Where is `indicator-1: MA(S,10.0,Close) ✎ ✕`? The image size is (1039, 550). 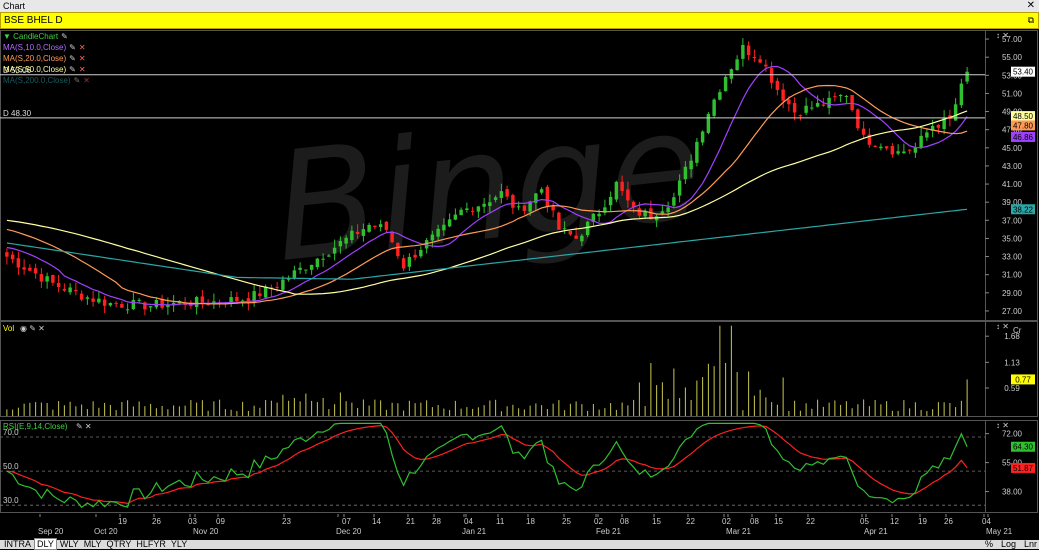 indicator-1: MA(S,10.0,Close) ✎ ✕ is located at coordinates (44, 48).